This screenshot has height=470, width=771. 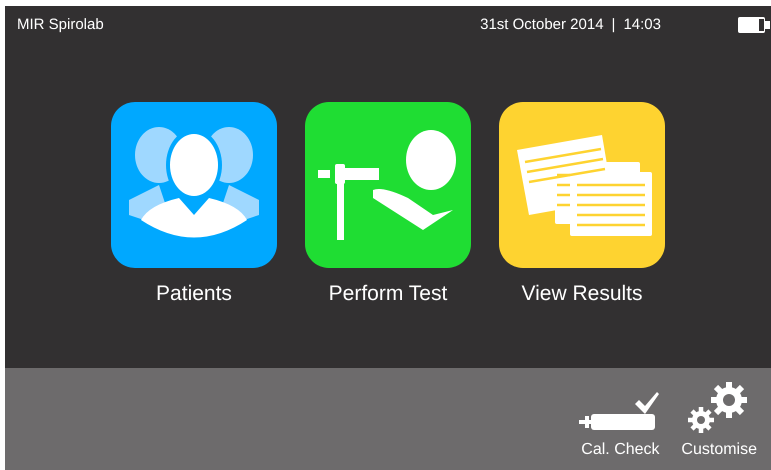 What do you see at coordinates (194, 294) in the screenshot?
I see `tile-label: Patients` at bounding box center [194, 294].